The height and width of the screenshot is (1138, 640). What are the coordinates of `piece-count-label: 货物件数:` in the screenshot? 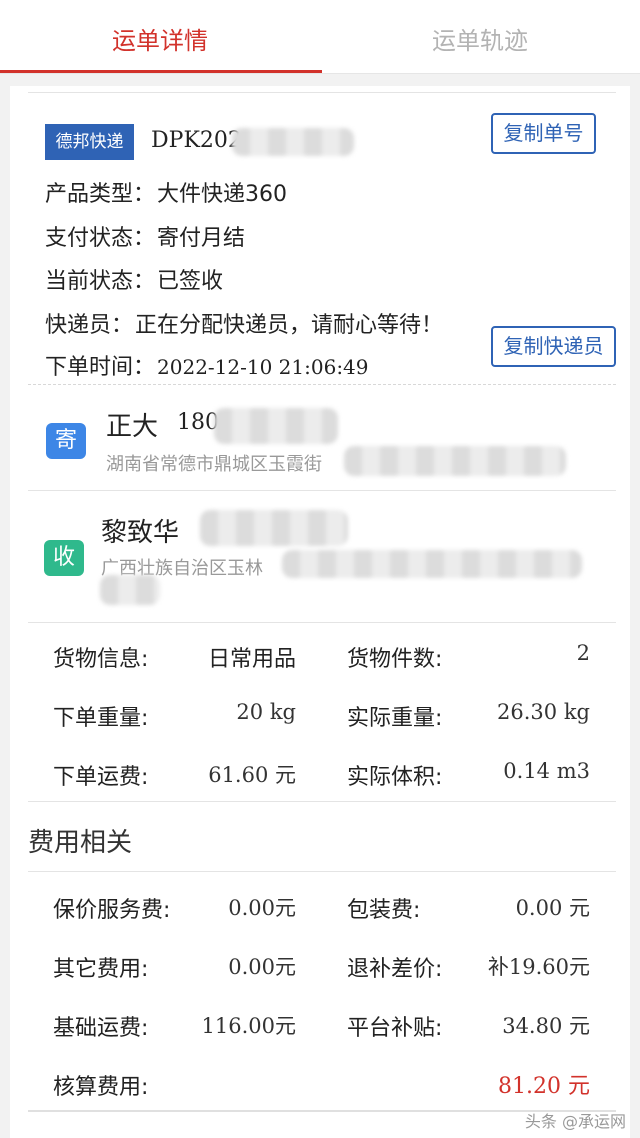 It's located at (395, 659).